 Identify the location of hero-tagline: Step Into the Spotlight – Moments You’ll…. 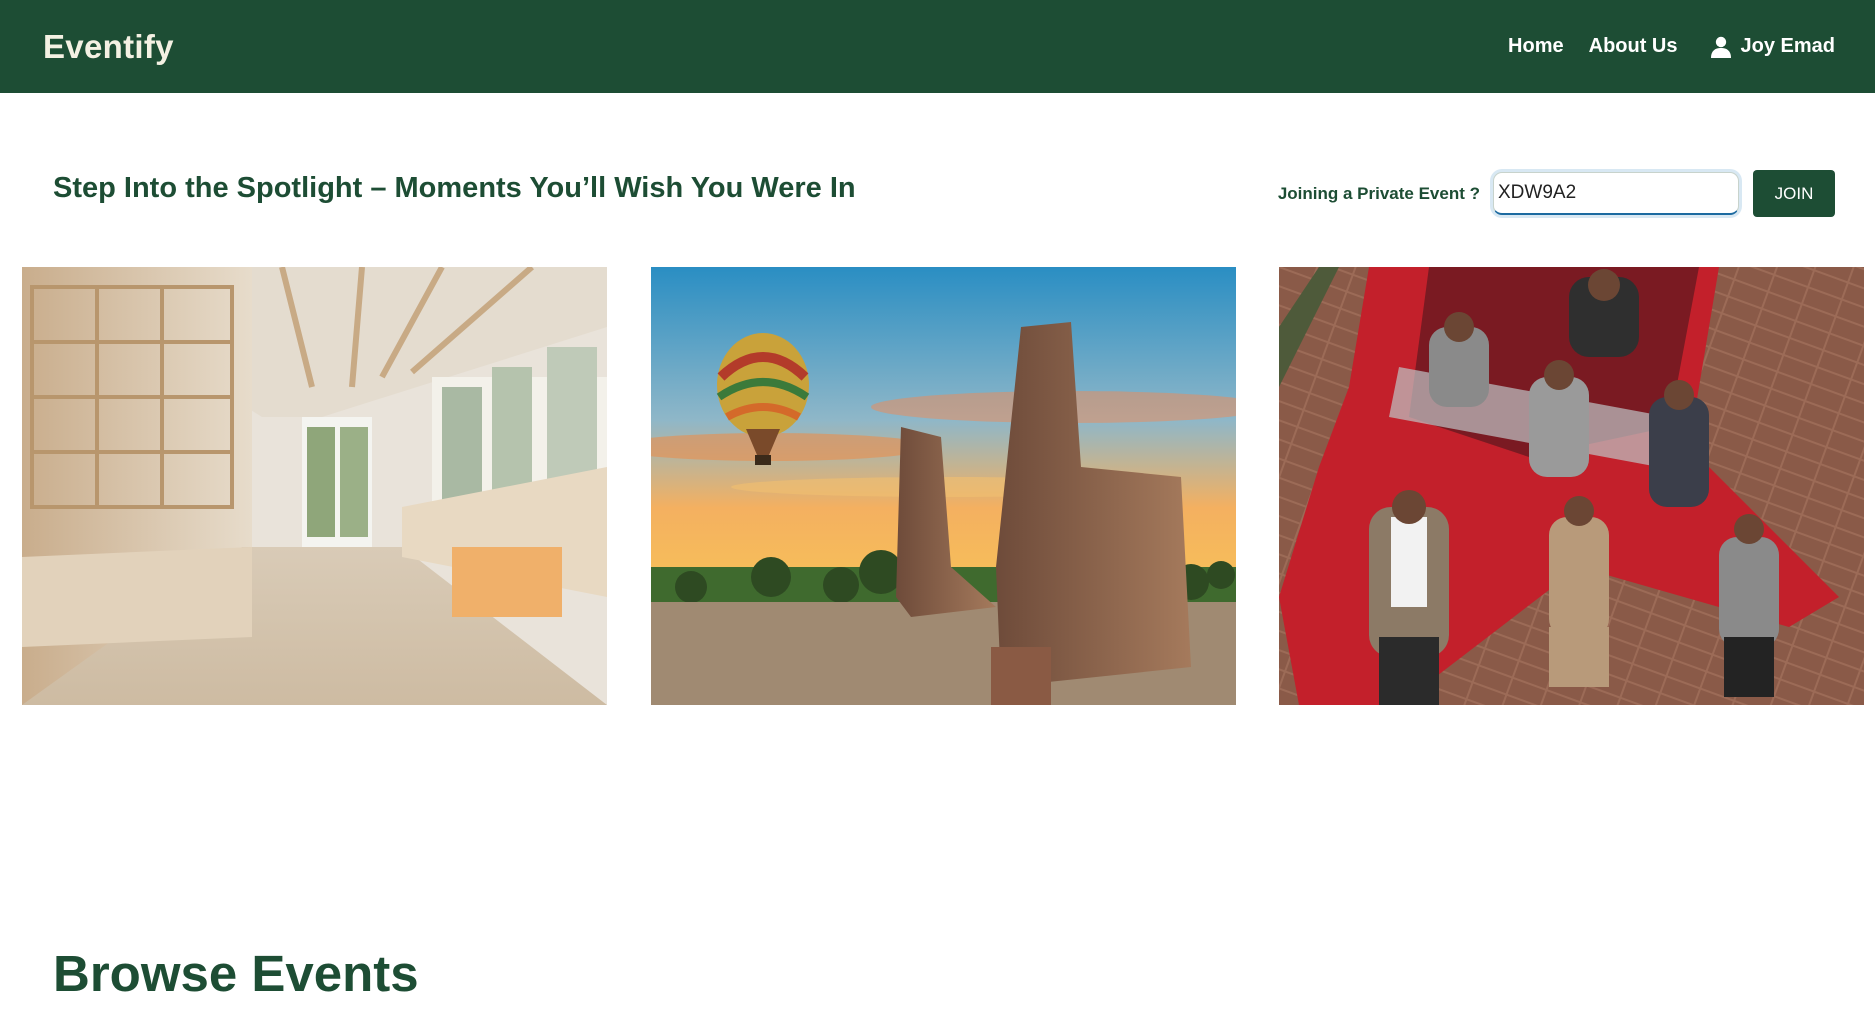
(454, 188).